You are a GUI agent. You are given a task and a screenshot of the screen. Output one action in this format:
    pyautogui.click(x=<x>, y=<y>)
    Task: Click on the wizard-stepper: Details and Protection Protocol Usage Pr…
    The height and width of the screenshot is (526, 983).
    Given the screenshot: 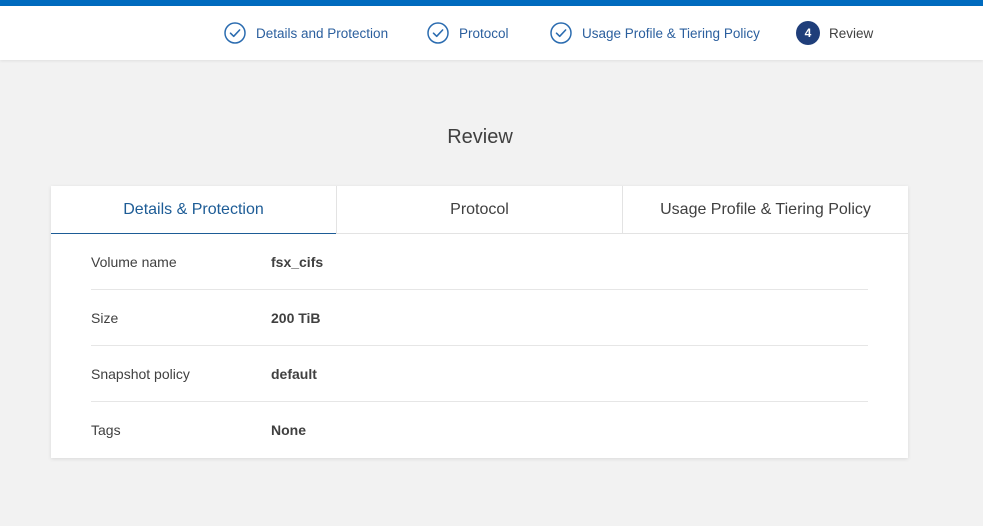 What is the action you would take?
    pyautogui.click(x=491, y=33)
    